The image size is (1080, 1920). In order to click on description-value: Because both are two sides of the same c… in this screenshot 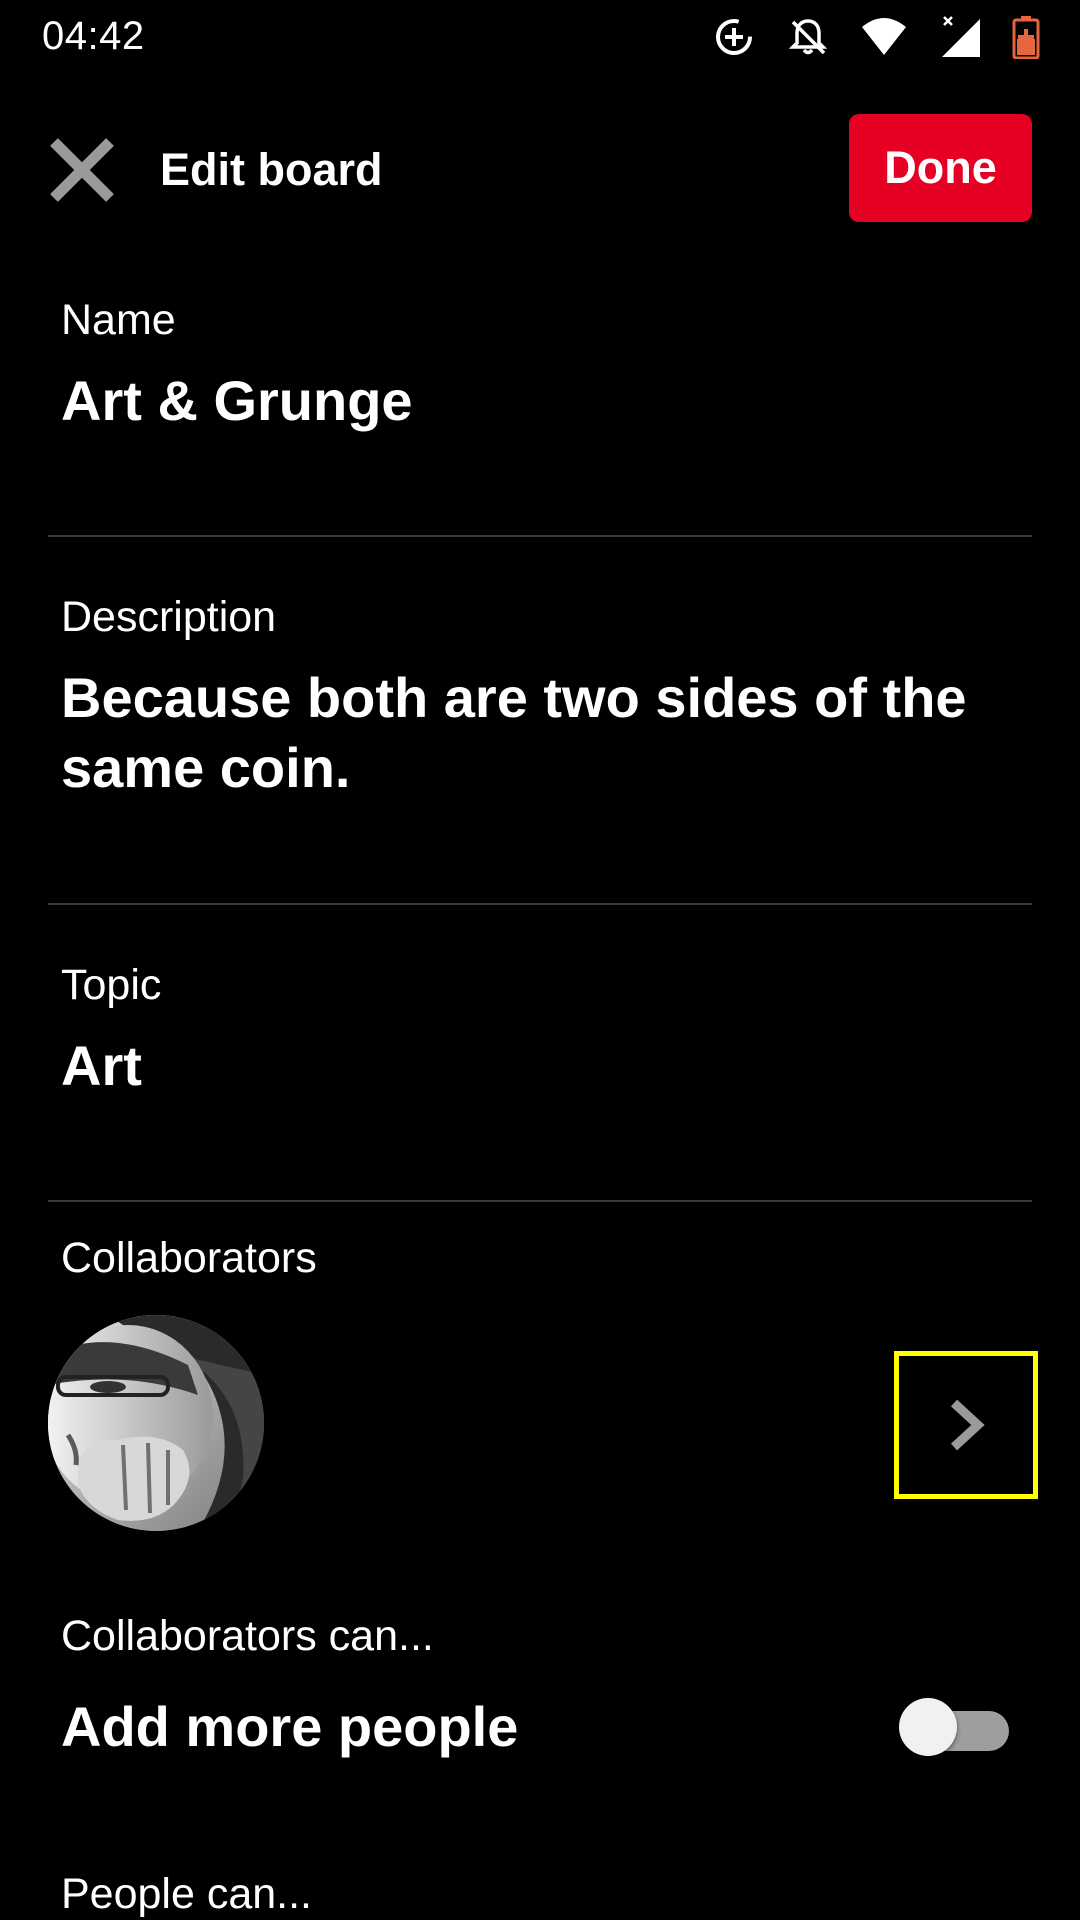, I will do `click(536, 733)`.